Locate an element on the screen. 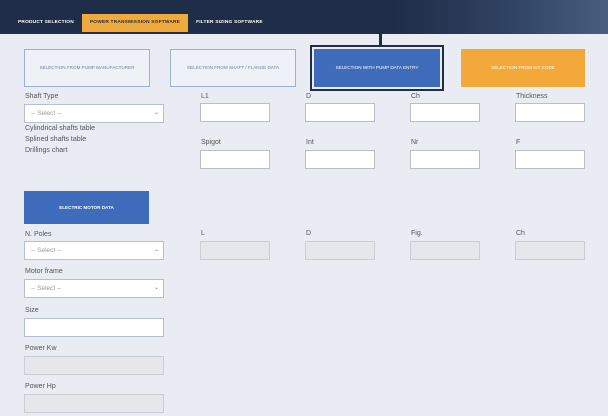 The image size is (608, 416). selection-from-shaft-flange-button: Selection from shaft / flange data is located at coordinates (233, 68).